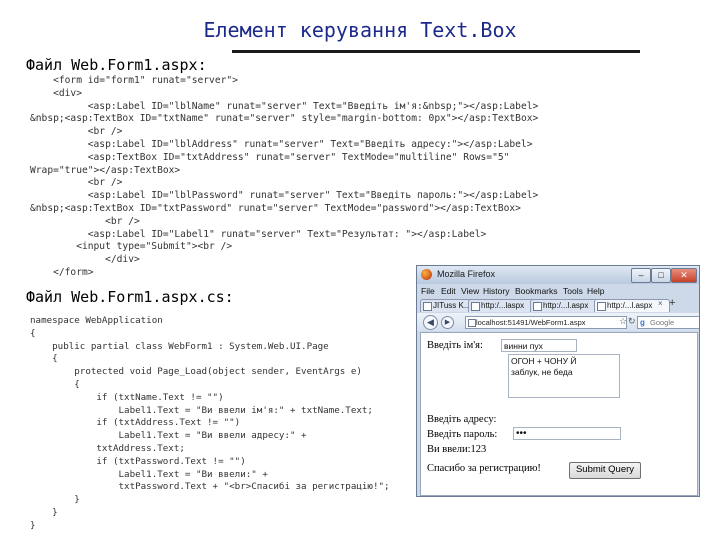  Describe the element at coordinates (466, 274) in the screenshot. I see `window-title: Mozilla Firefox` at that location.